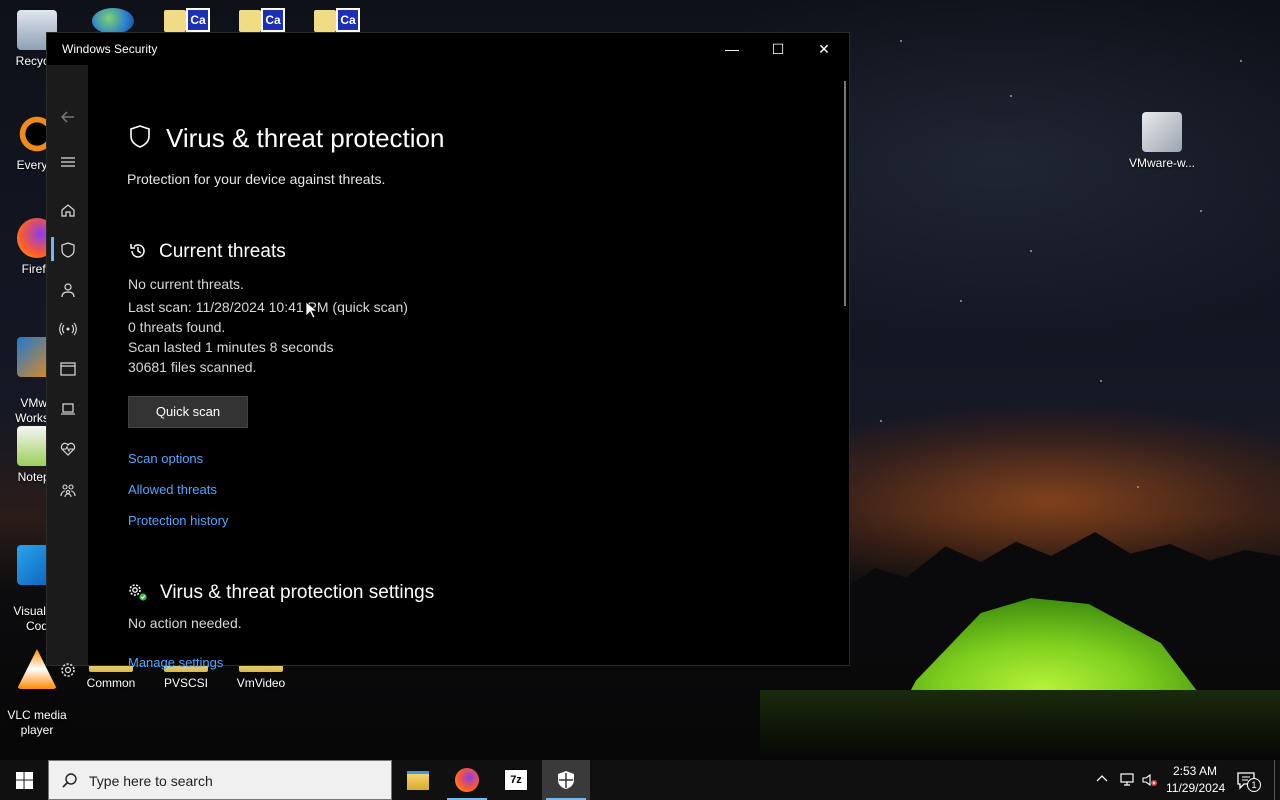 The image size is (1280, 800). I want to click on settings-heading: Virus & threat protection settings, so click(297, 592).